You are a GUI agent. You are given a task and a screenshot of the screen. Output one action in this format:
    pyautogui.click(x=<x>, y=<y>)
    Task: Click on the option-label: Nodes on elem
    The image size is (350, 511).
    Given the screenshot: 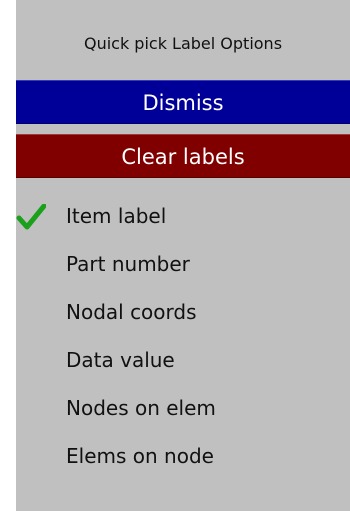 What is the action you would take?
    pyautogui.click(x=141, y=408)
    